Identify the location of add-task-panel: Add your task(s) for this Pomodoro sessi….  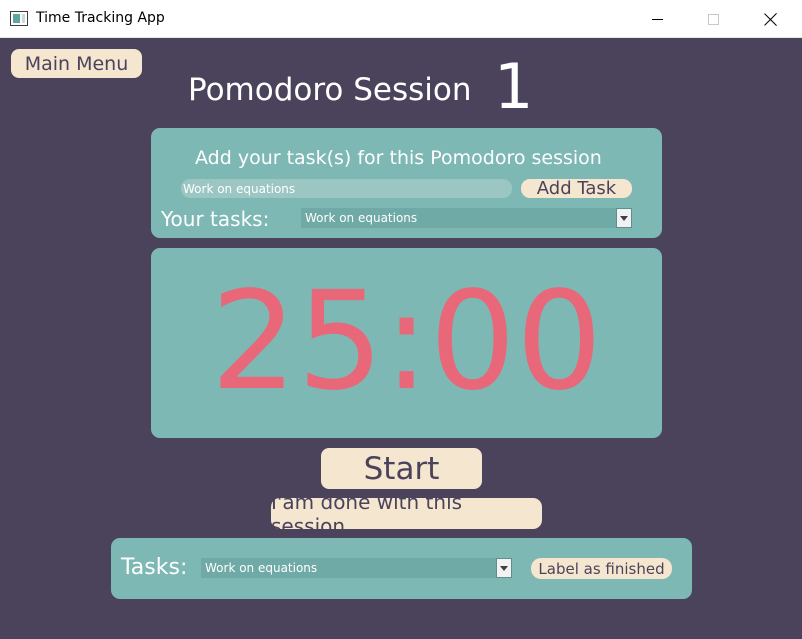
(406, 183).